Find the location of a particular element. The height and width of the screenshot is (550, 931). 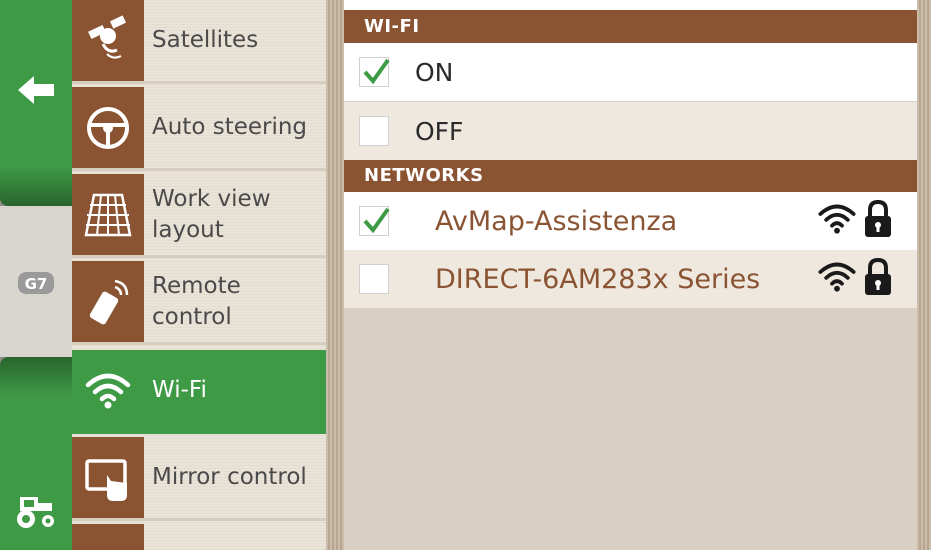

networks-section-header: NETWORKS is located at coordinates (630, 176).